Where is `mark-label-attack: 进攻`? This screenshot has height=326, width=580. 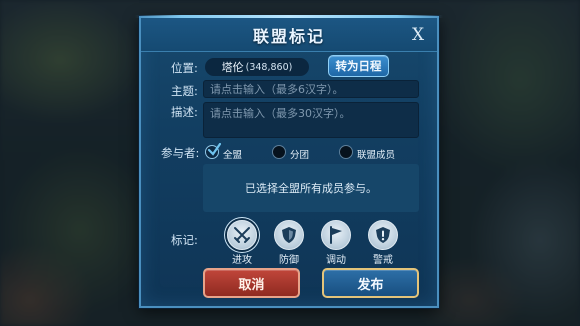 mark-label-attack: 进攻 is located at coordinates (242, 260).